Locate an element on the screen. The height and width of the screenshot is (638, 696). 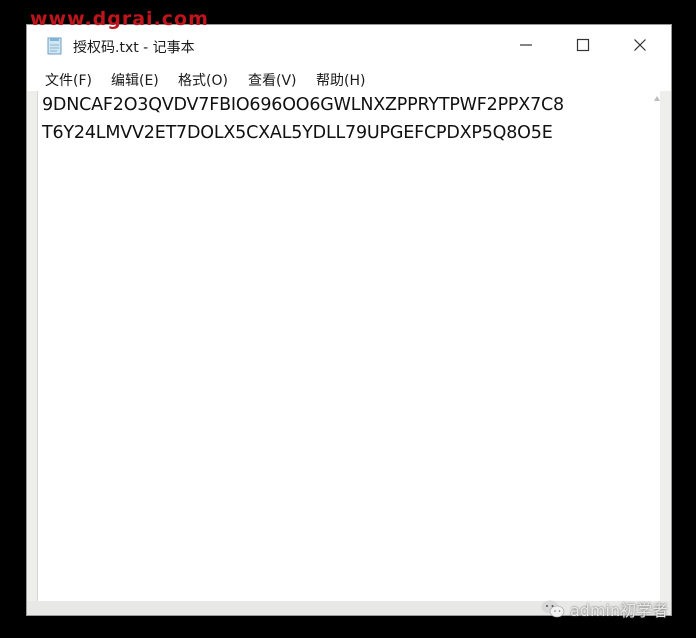
author-watermark: admin初学者 is located at coordinates (604, 609).